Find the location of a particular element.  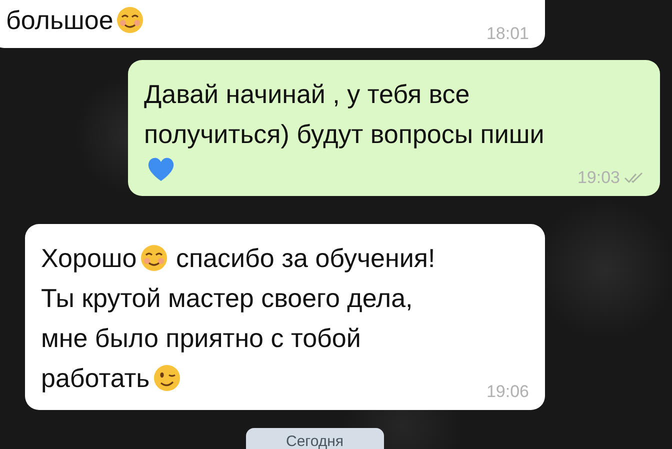

message-time: 18:01 is located at coordinates (507, 34).